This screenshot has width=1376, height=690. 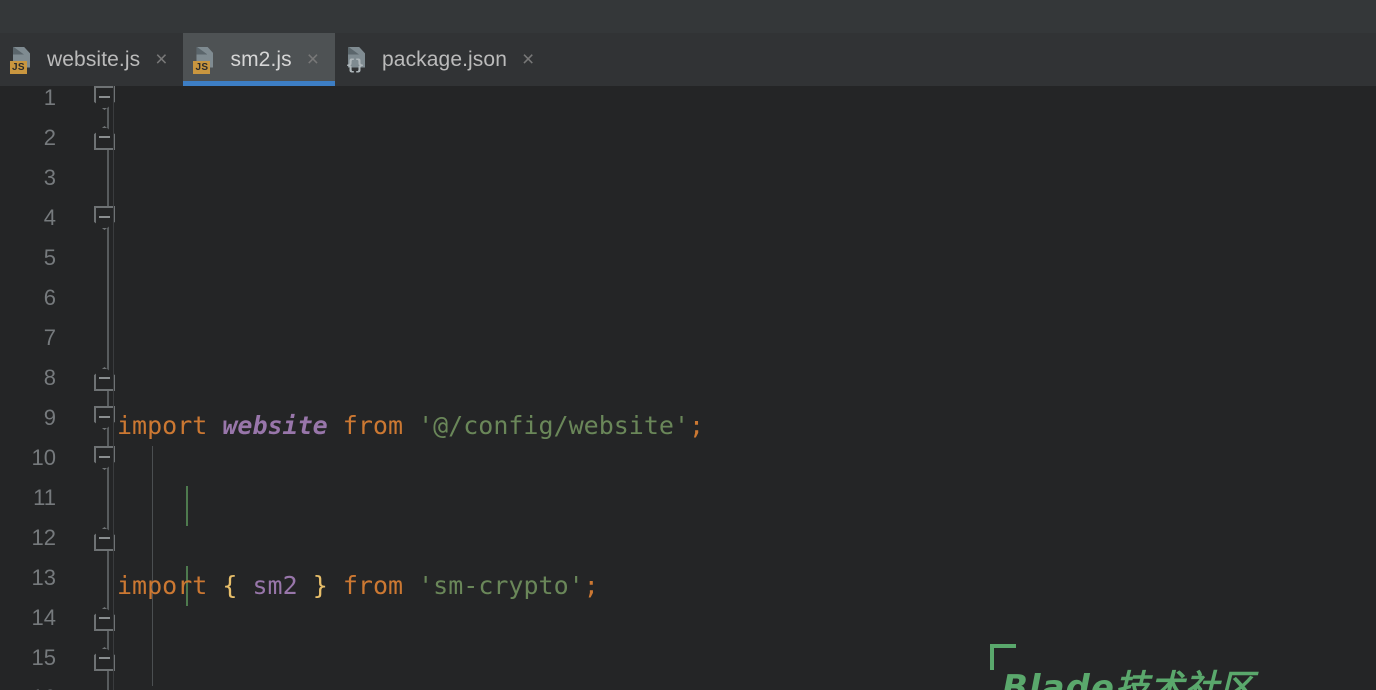 I want to click on fold-region-marker-catch, so click(x=104, y=539).